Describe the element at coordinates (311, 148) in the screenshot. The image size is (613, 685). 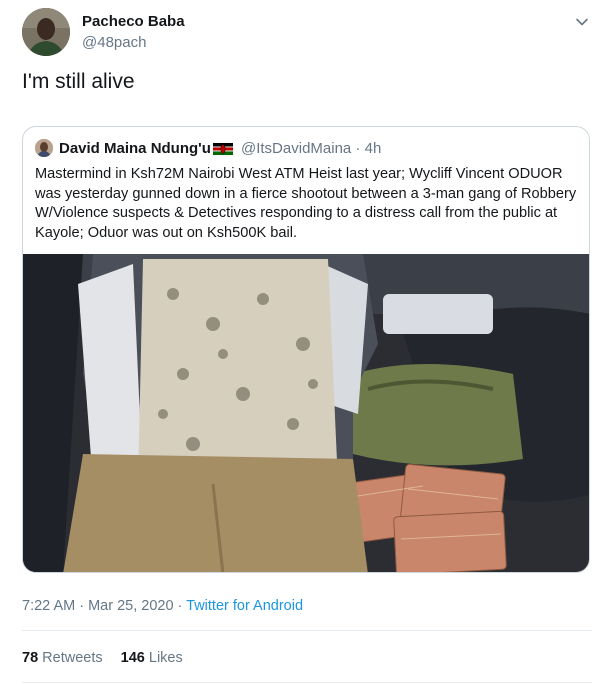
I see `quoted-author-handle: @ItsDavidMaina · 4h` at that location.